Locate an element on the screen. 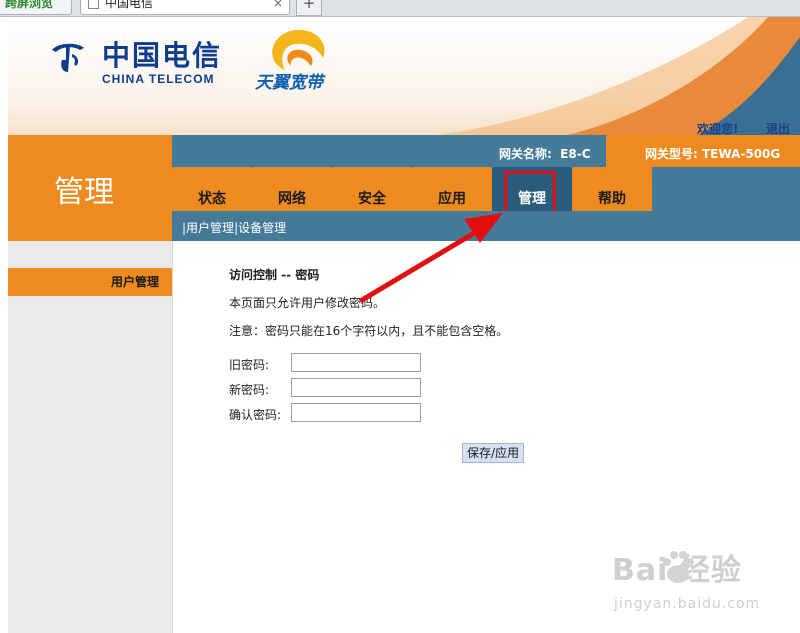 The image size is (800, 633). save-apply-button: 保存/应用 is located at coordinates (493, 453).